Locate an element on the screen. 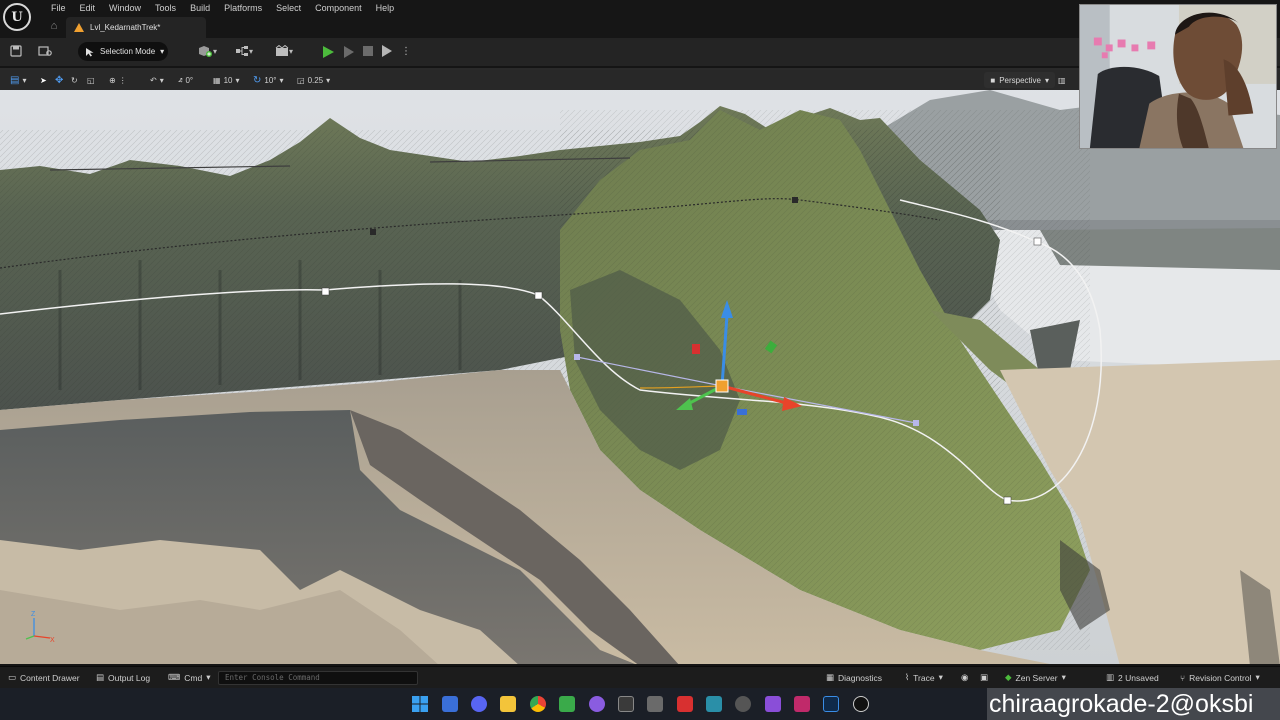 The height and width of the screenshot is (720, 1280). rotation-snap-value: 0° is located at coordinates (189, 80).